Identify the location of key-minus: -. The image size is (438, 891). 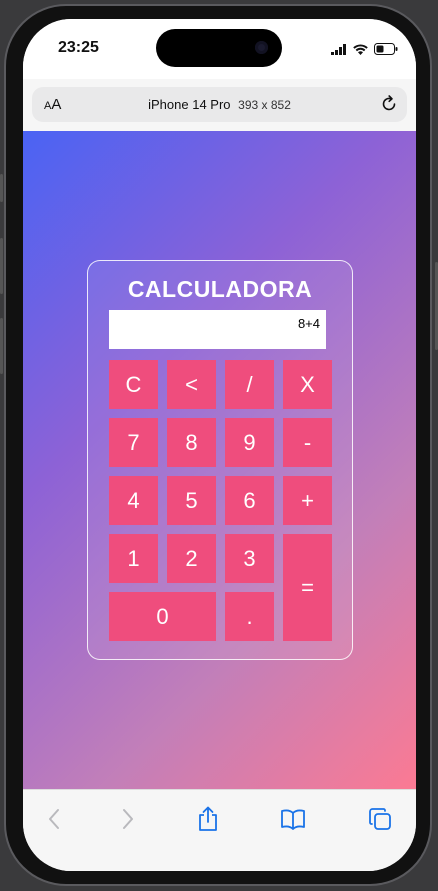
(307, 442).